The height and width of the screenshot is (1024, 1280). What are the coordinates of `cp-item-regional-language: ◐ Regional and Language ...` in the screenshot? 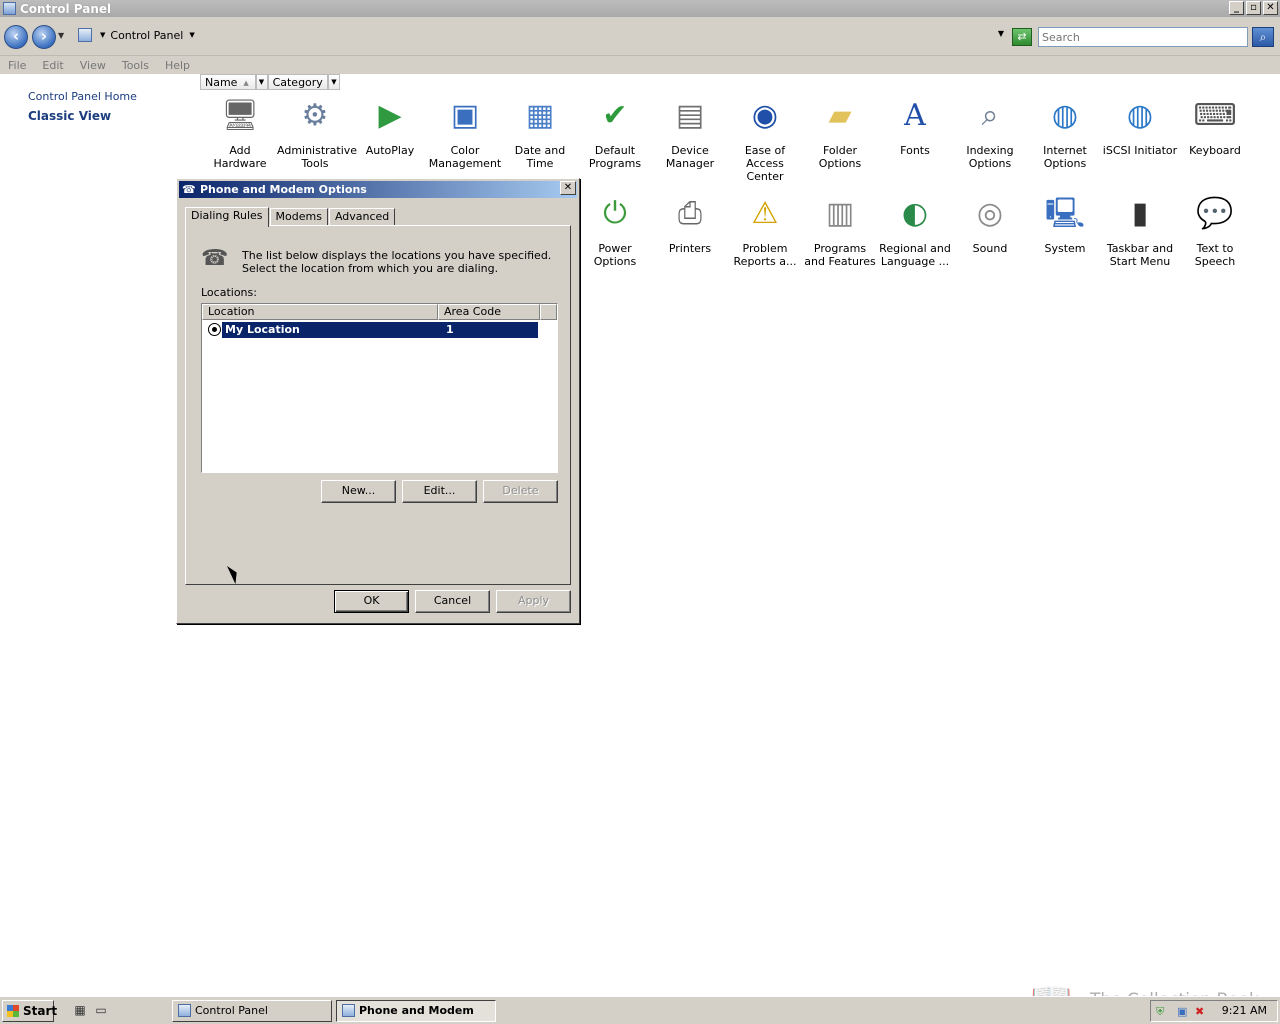 It's located at (915, 229).